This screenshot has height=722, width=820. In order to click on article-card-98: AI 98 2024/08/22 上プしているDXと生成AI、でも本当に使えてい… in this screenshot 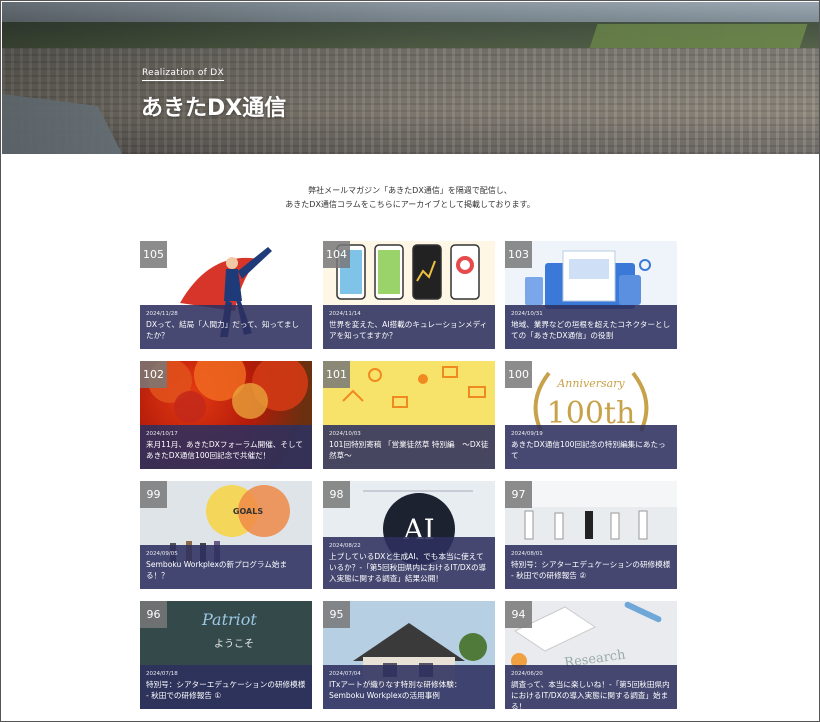, I will do `click(409, 535)`.